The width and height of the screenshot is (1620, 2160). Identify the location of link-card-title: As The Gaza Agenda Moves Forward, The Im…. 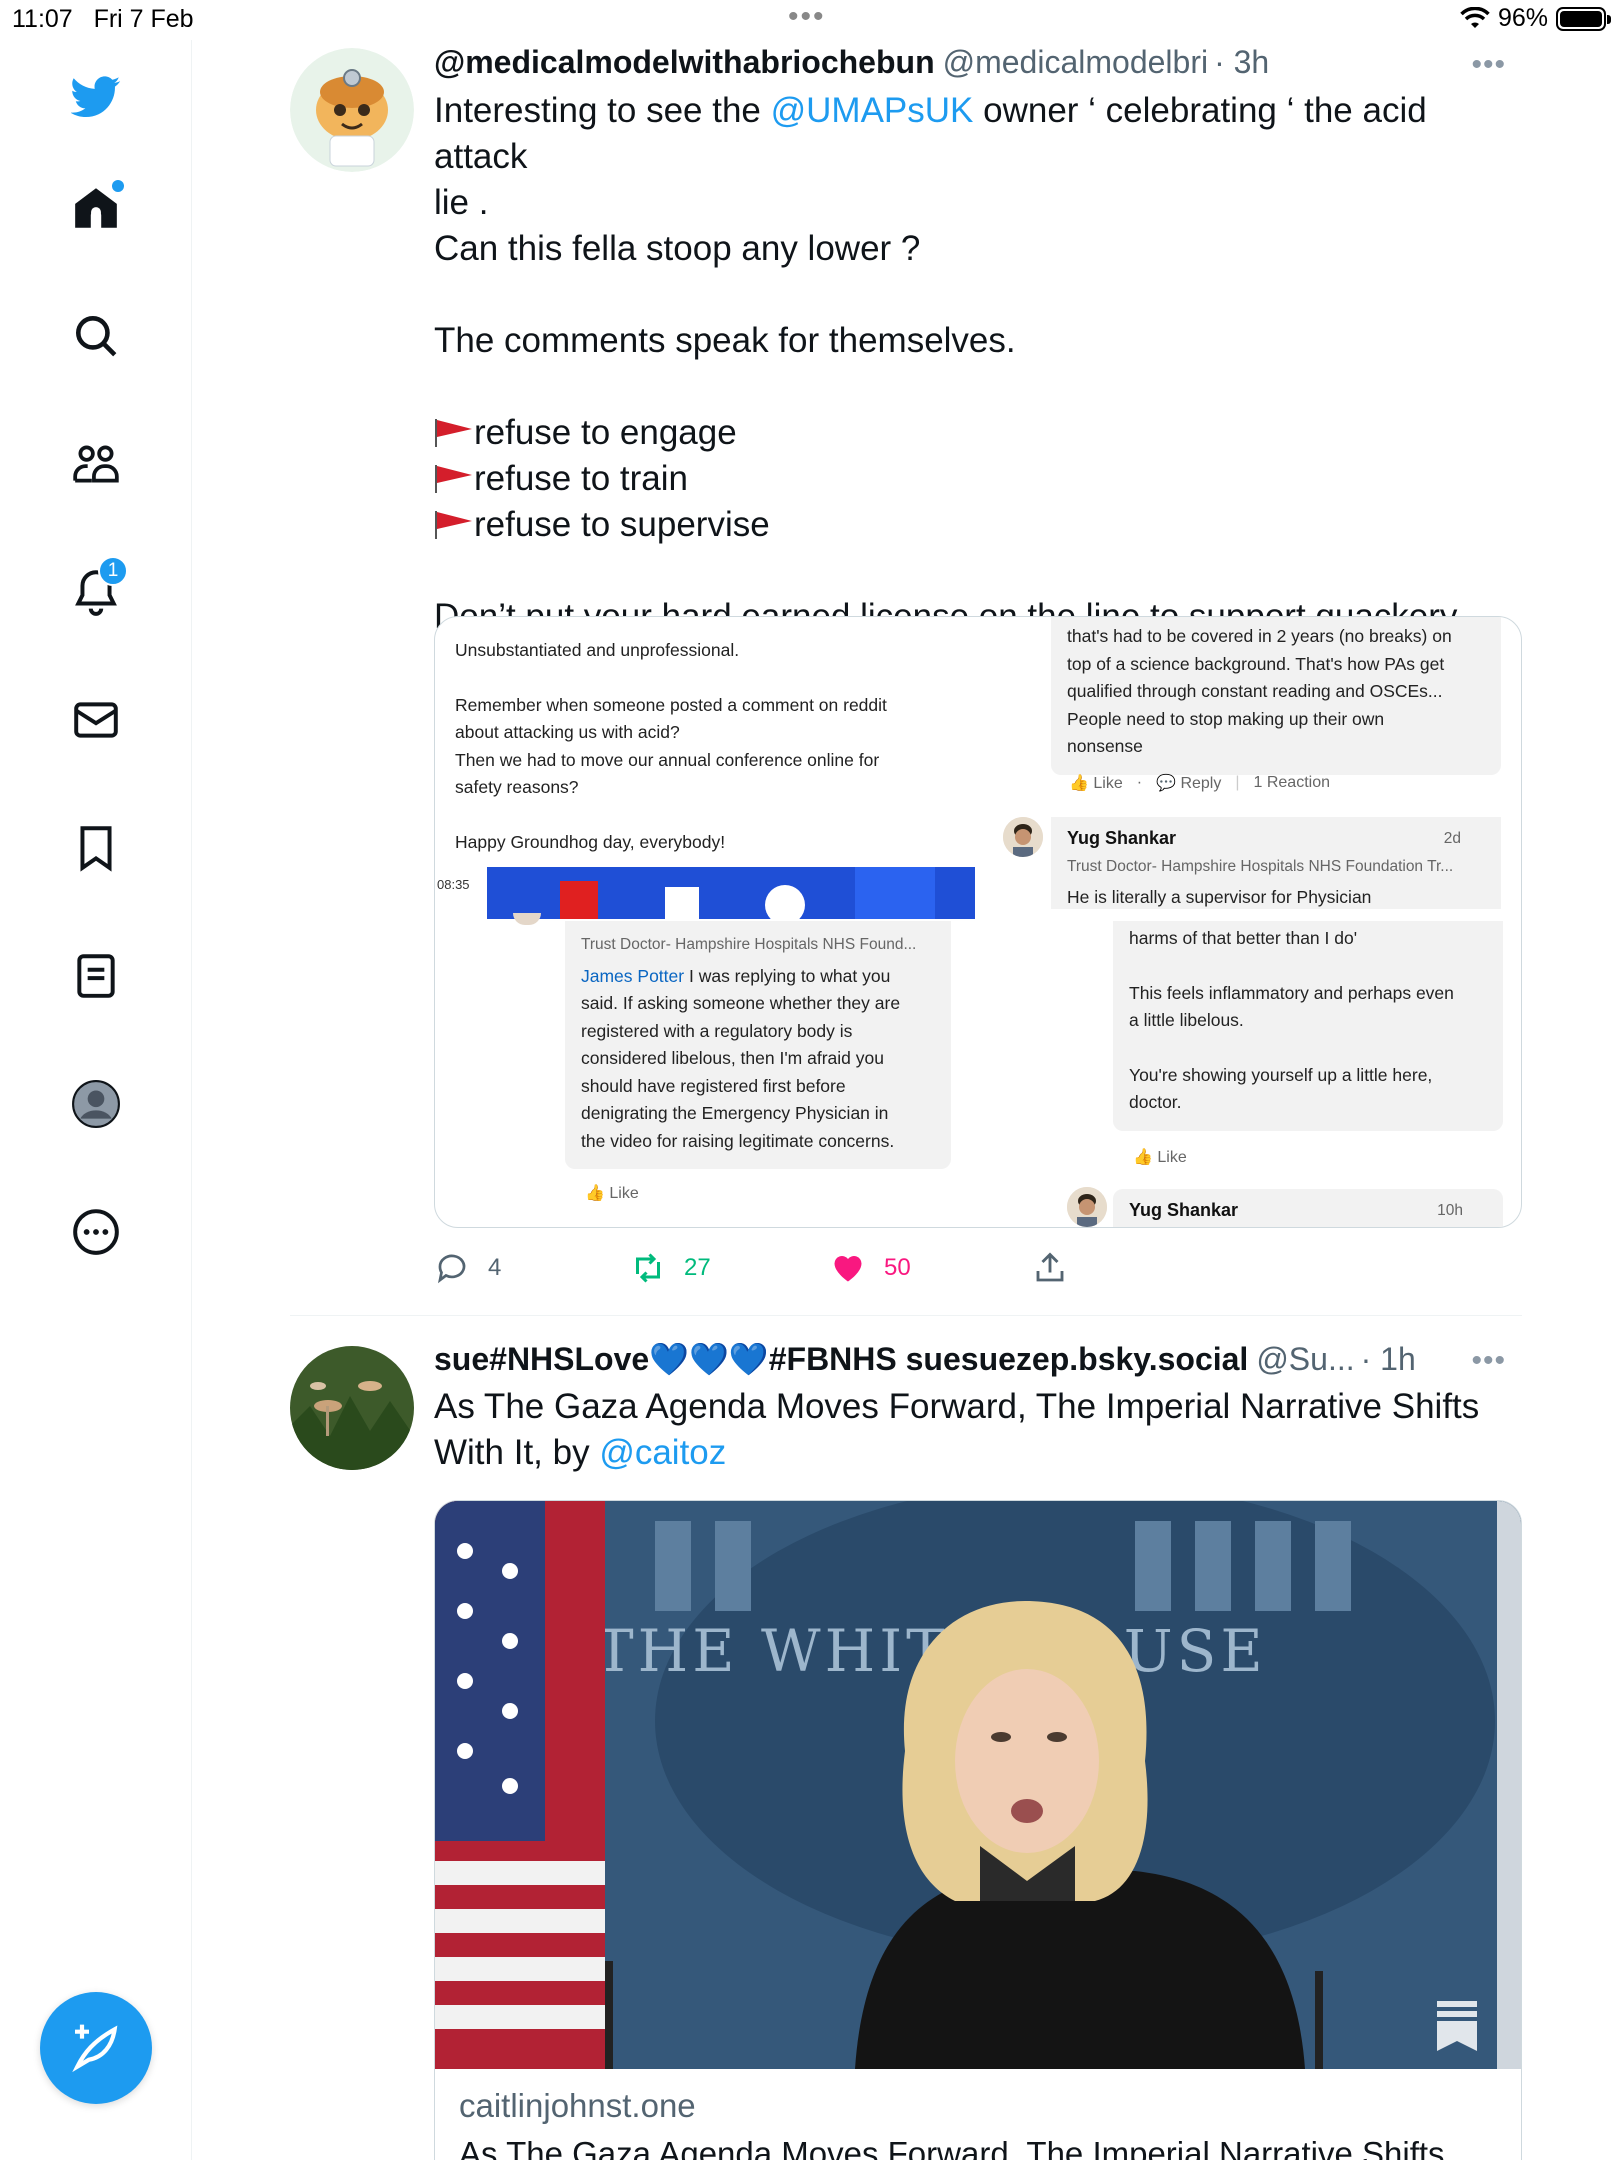
(952, 2147).